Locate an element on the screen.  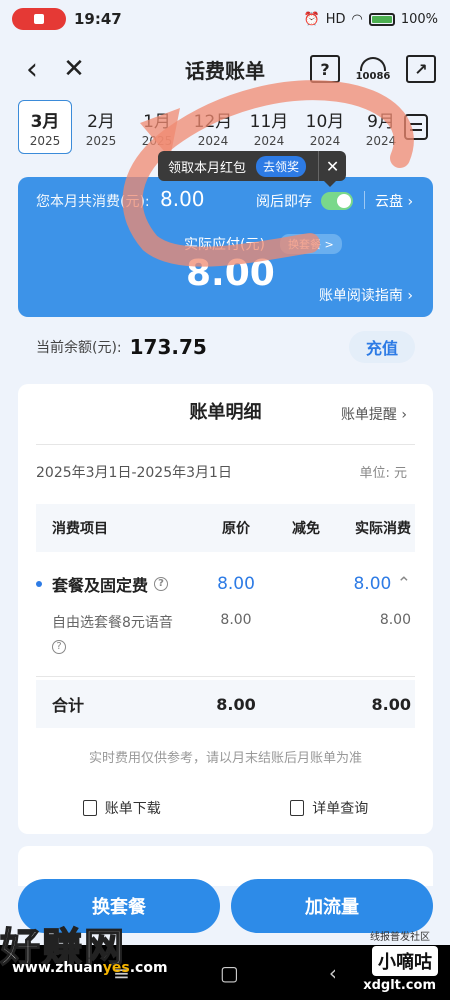
balance-row: 当前余额(元): 173.75 充值 is located at coordinates (225, 347).